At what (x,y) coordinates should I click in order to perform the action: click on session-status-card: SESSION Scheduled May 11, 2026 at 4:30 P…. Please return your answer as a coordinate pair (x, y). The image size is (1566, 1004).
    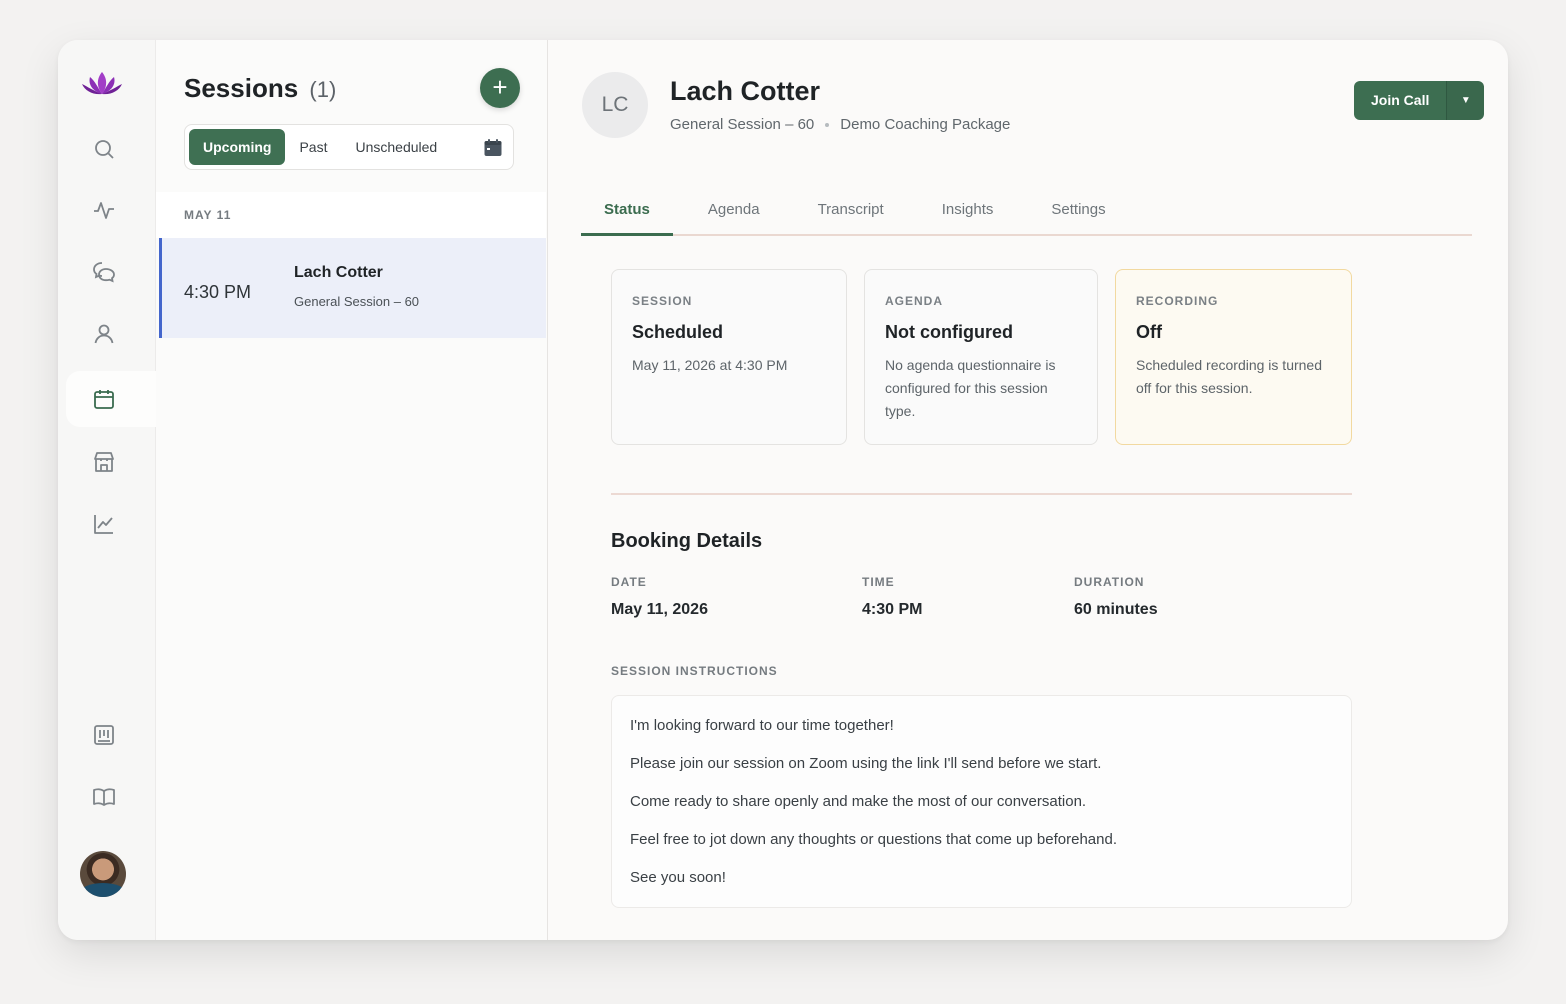
    Looking at the image, I should click on (729, 357).